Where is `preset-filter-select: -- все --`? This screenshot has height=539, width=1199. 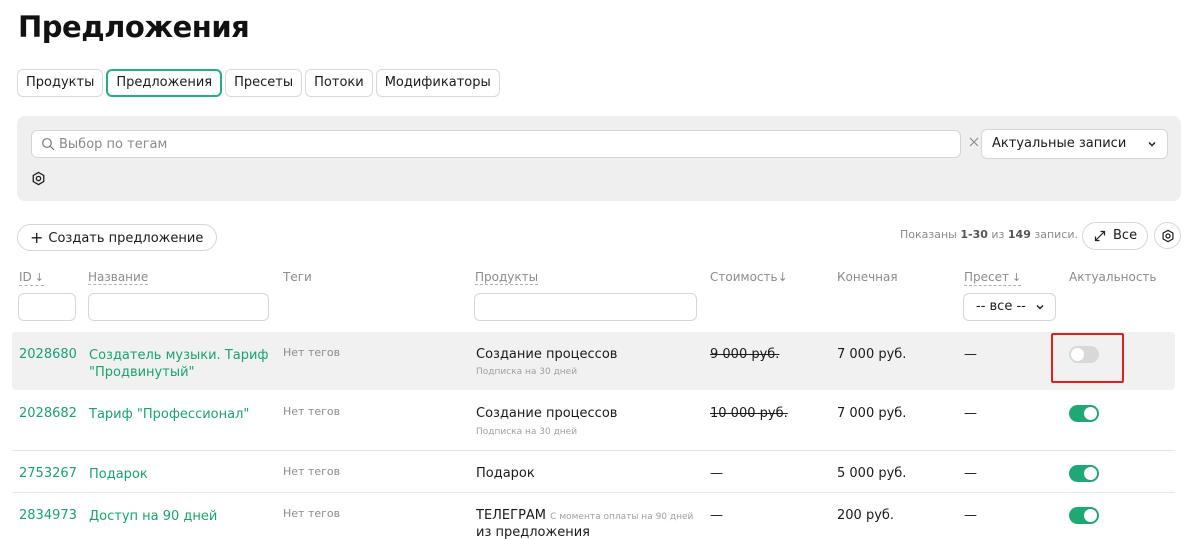 preset-filter-select: -- все -- is located at coordinates (1009, 307).